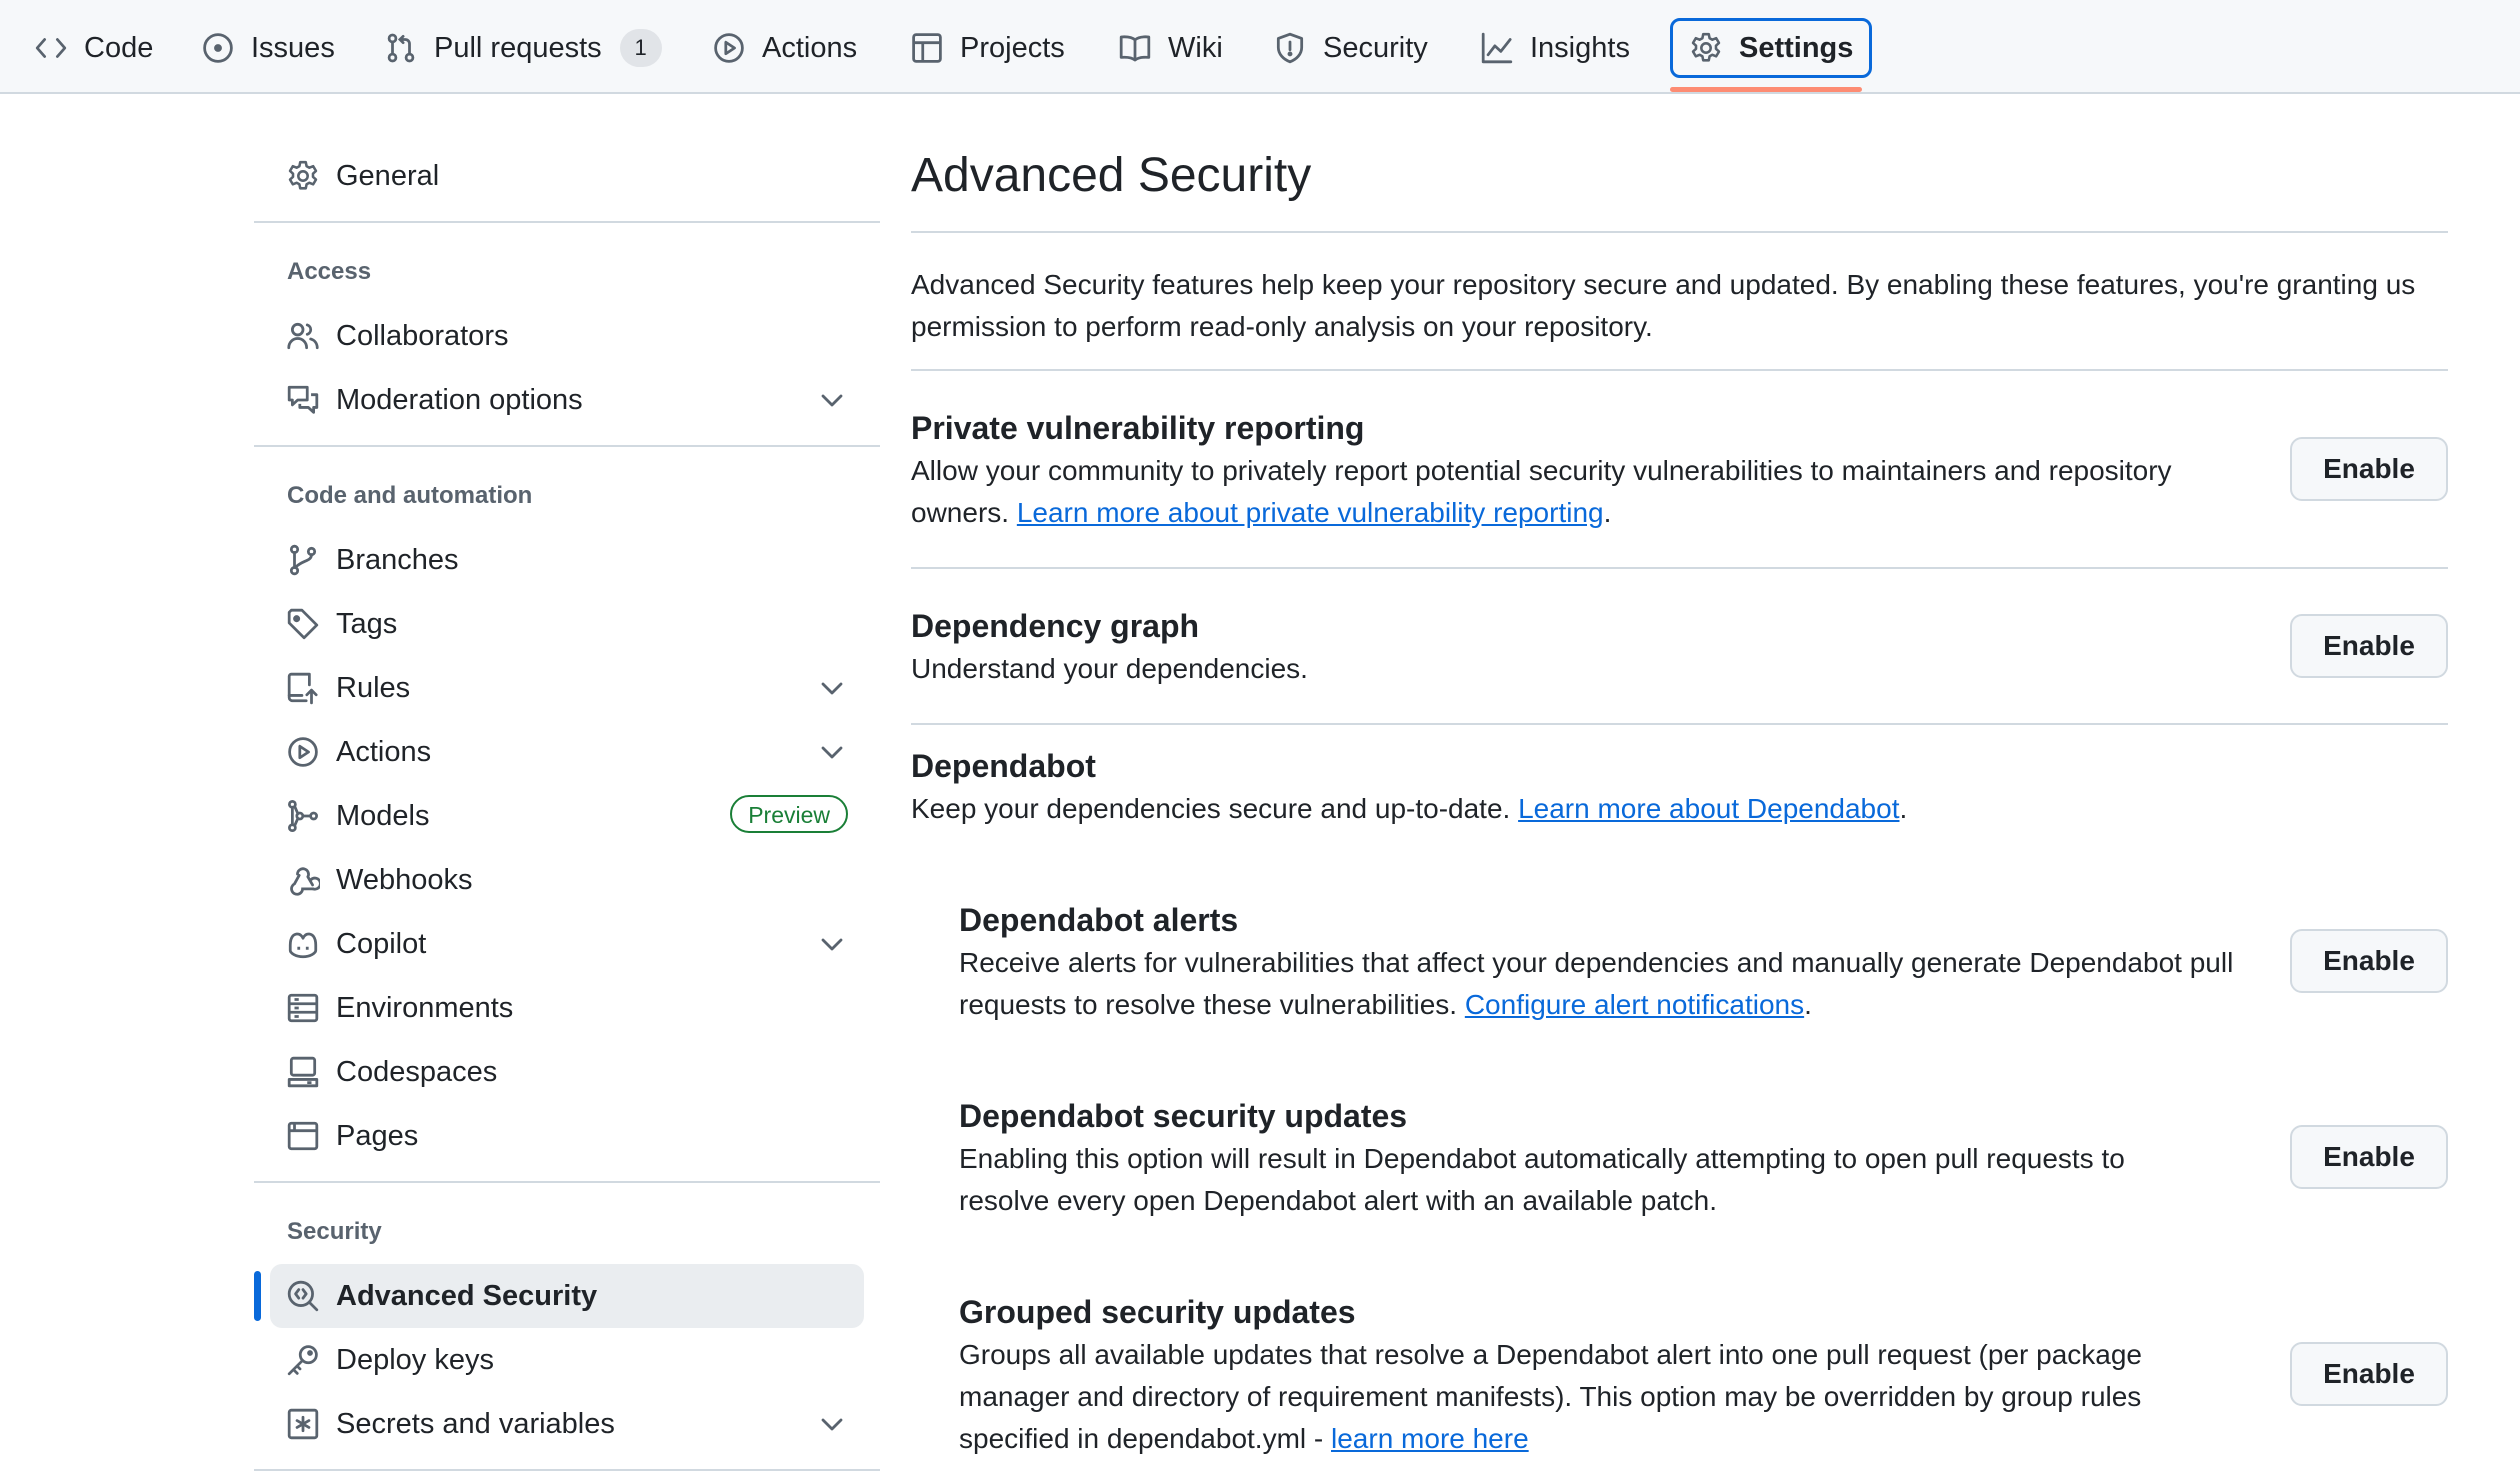 Image resolution: width=2520 pixels, height=1476 pixels. I want to click on sidebar-item-codespaces: Codespaces, so click(567, 1072).